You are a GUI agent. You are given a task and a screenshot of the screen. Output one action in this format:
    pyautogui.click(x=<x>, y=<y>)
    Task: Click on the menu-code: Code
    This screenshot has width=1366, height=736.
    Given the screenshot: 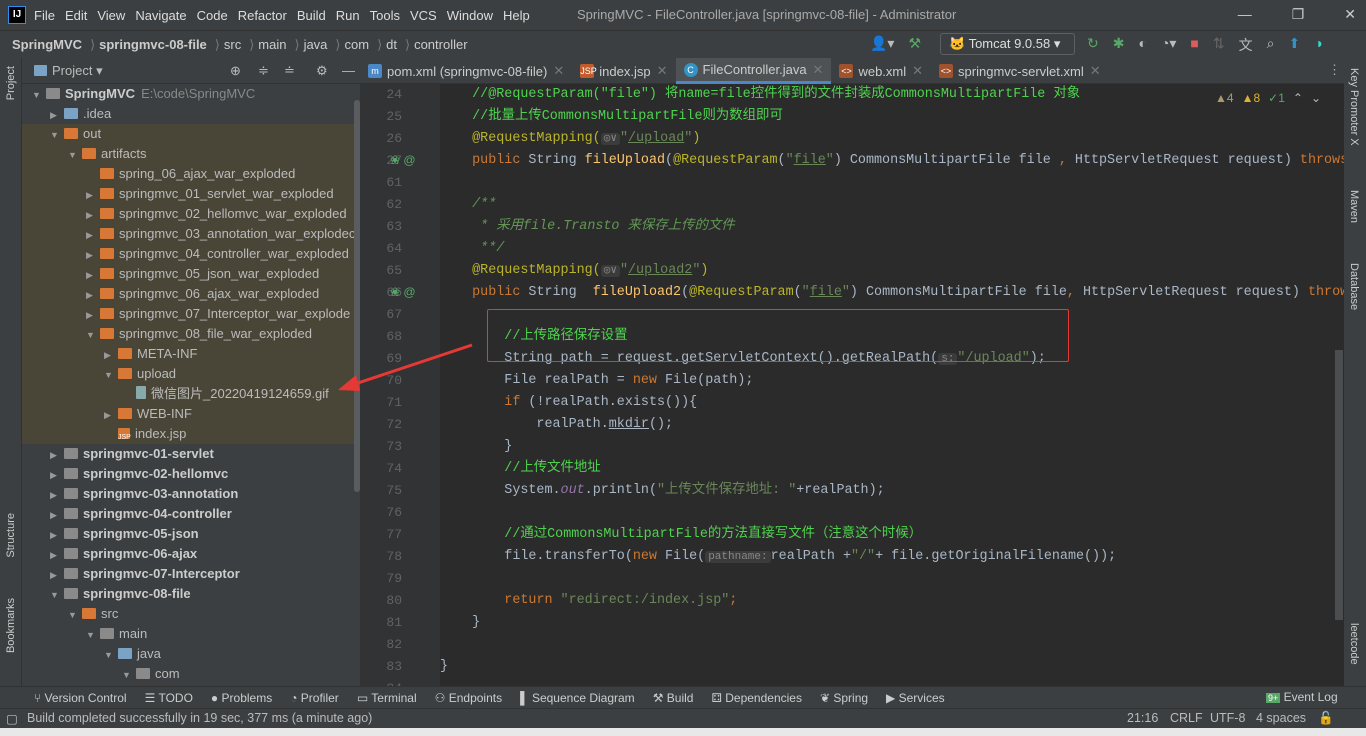 What is the action you would take?
    pyautogui.click(x=212, y=15)
    